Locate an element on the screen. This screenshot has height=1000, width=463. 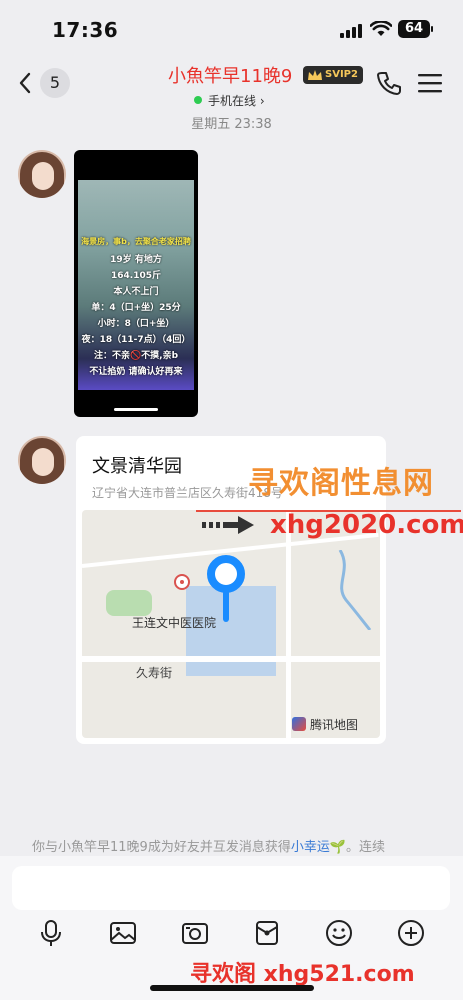
wifi-icon is located at coordinates (381, 28).